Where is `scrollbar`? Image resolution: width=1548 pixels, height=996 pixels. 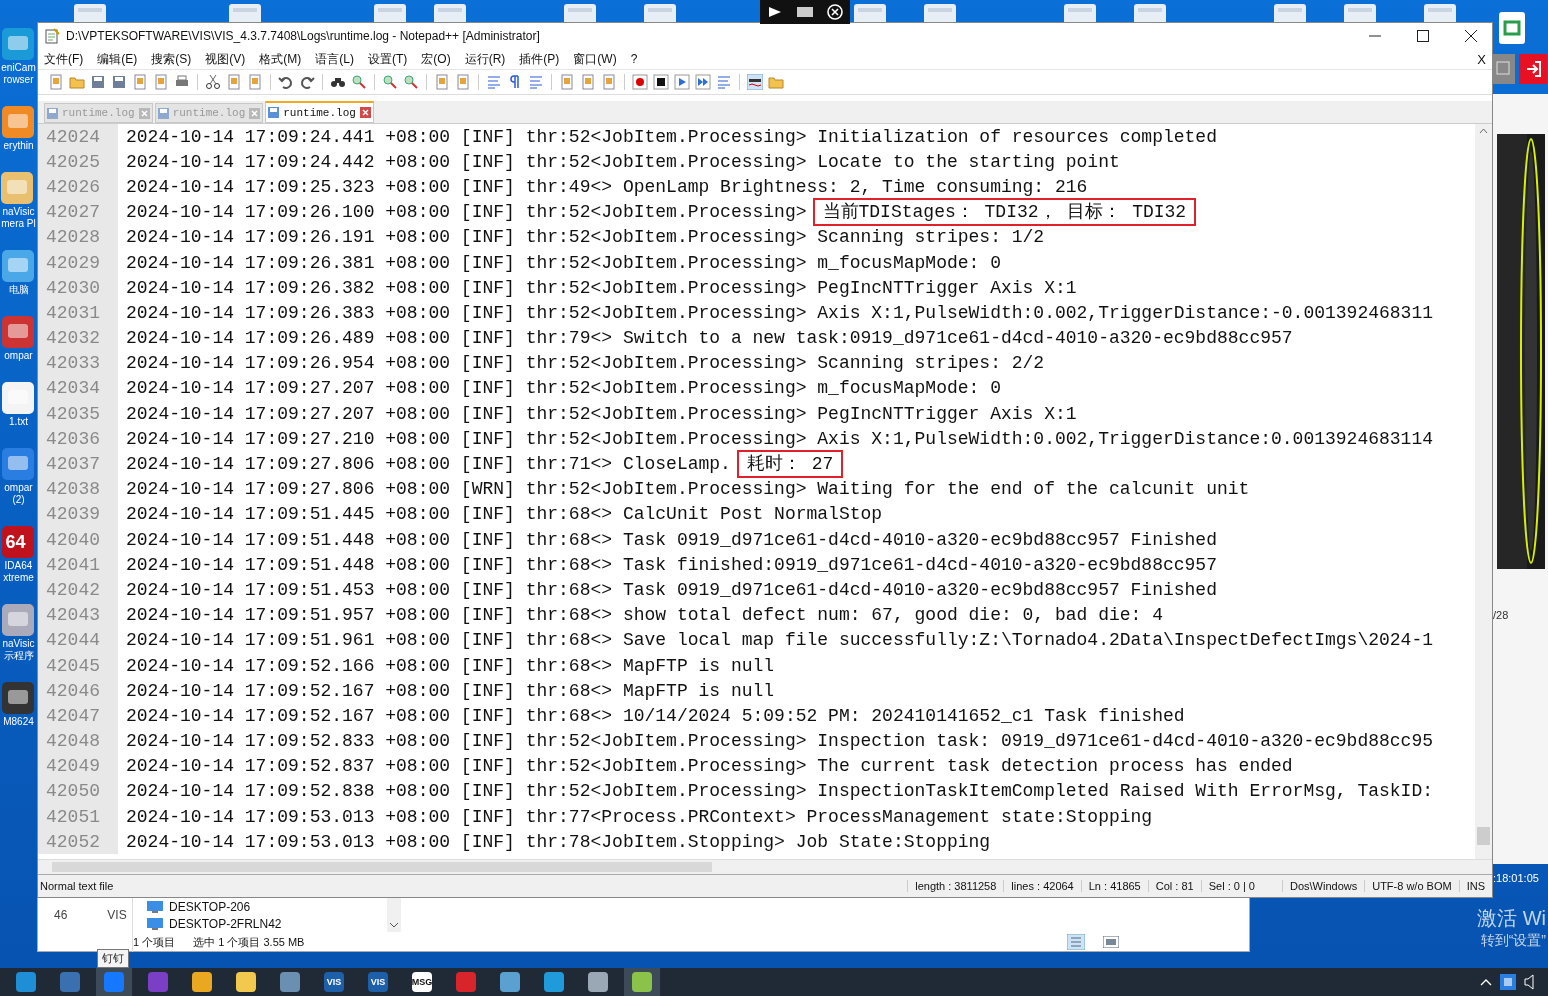 scrollbar is located at coordinates (394, 915).